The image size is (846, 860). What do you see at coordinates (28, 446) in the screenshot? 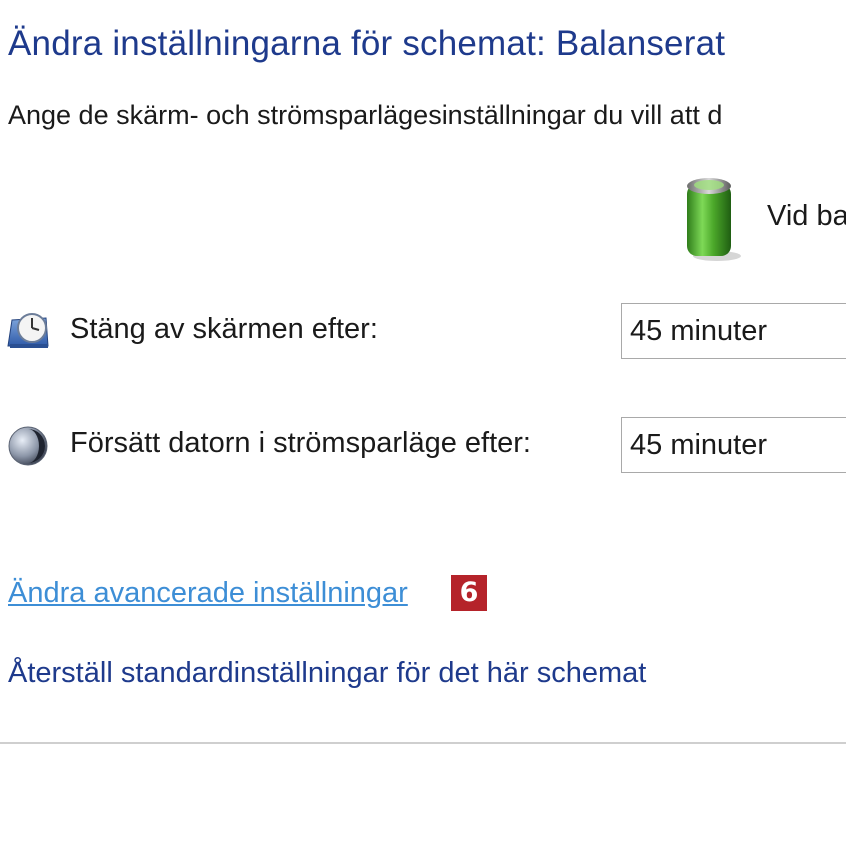
I see `moon-sleep-icon` at bounding box center [28, 446].